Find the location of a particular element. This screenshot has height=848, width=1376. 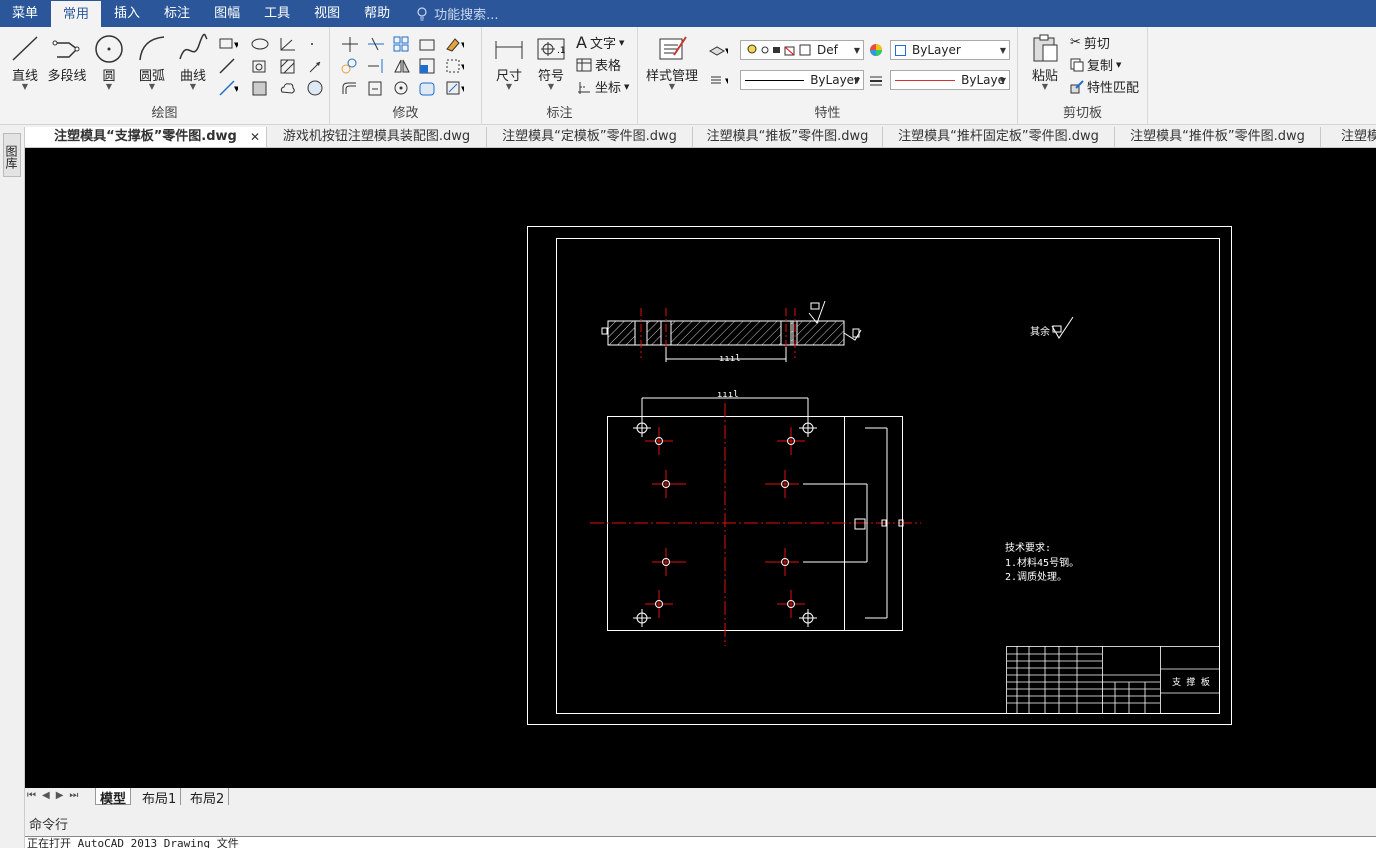

symbol-button: .1 符号 ▼ is located at coordinates (551, 62).